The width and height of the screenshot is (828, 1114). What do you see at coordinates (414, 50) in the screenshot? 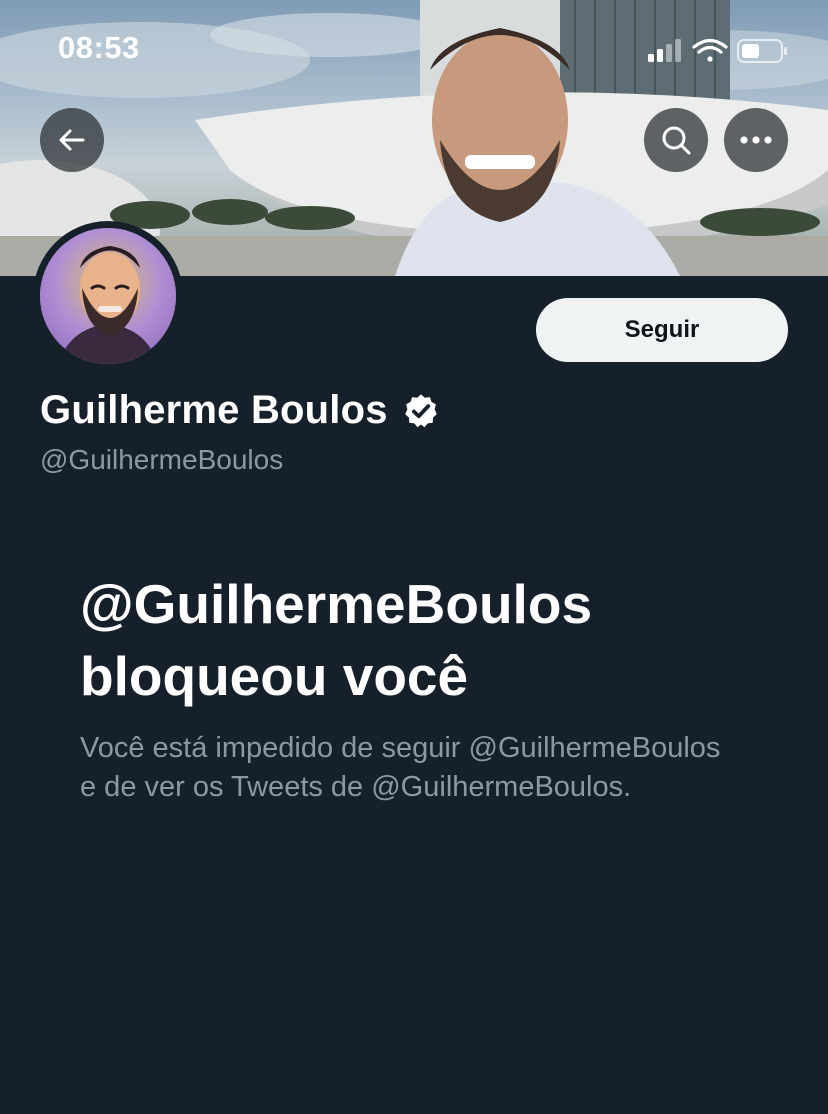
I see `status-bar: 08:53` at bounding box center [414, 50].